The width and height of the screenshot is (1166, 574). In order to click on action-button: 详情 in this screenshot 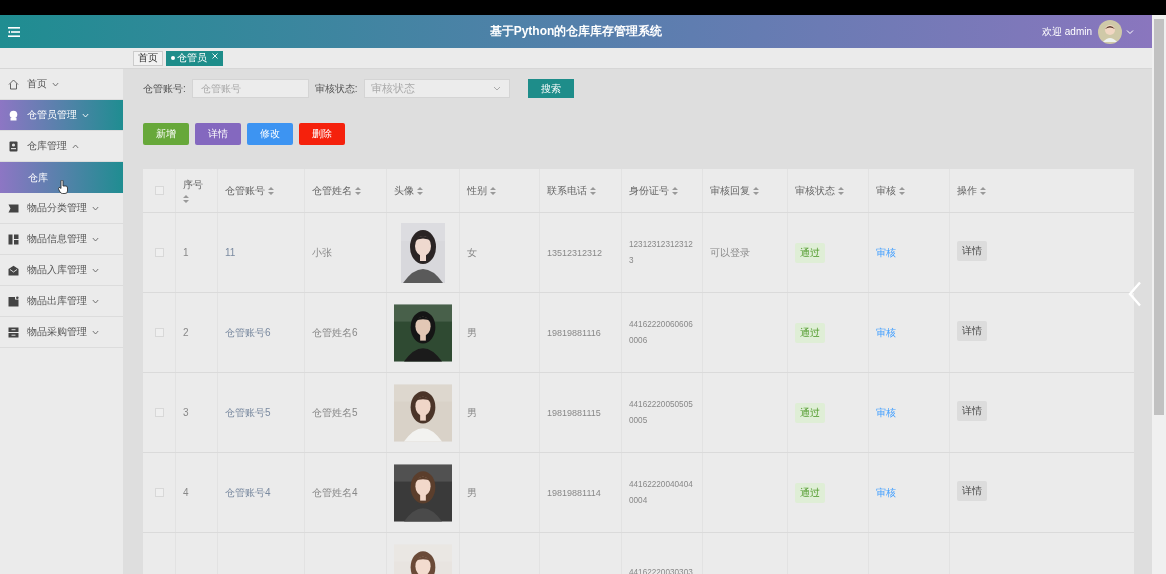, I will do `click(218, 134)`.